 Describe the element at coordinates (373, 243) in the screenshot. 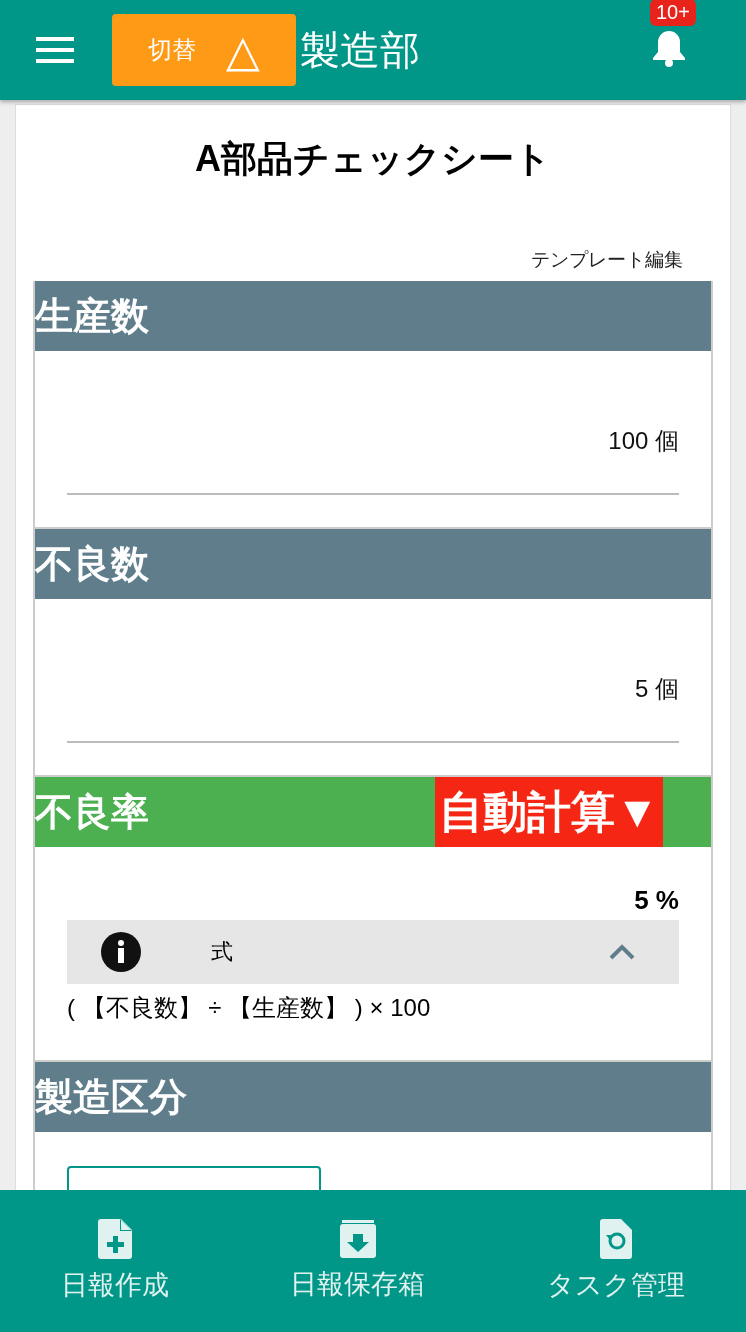

I see `template-edit-link: テンプレート編集` at that location.